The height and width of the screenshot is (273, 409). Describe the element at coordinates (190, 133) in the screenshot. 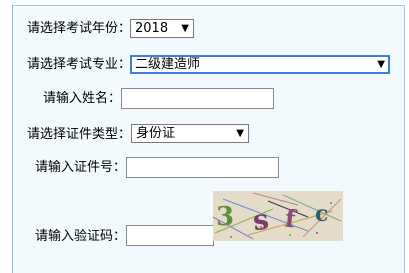

I see `id-type-select: 身份证 ▼` at that location.